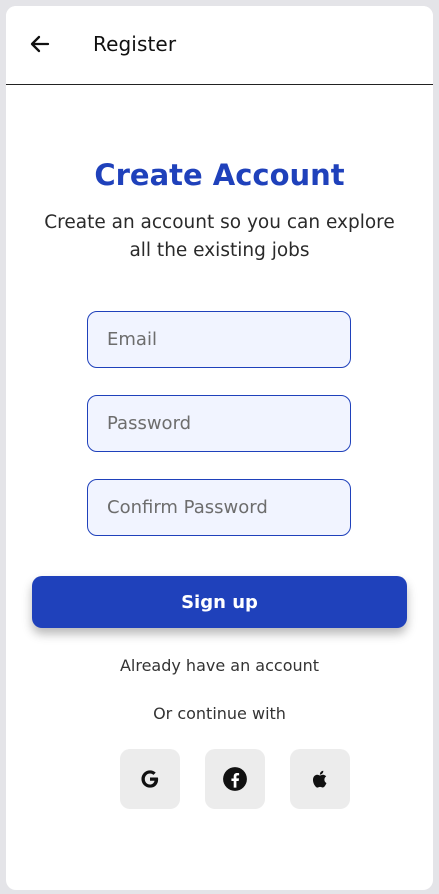 The width and height of the screenshot is (439, 894). I want to click on google-button, so click(150, 779).